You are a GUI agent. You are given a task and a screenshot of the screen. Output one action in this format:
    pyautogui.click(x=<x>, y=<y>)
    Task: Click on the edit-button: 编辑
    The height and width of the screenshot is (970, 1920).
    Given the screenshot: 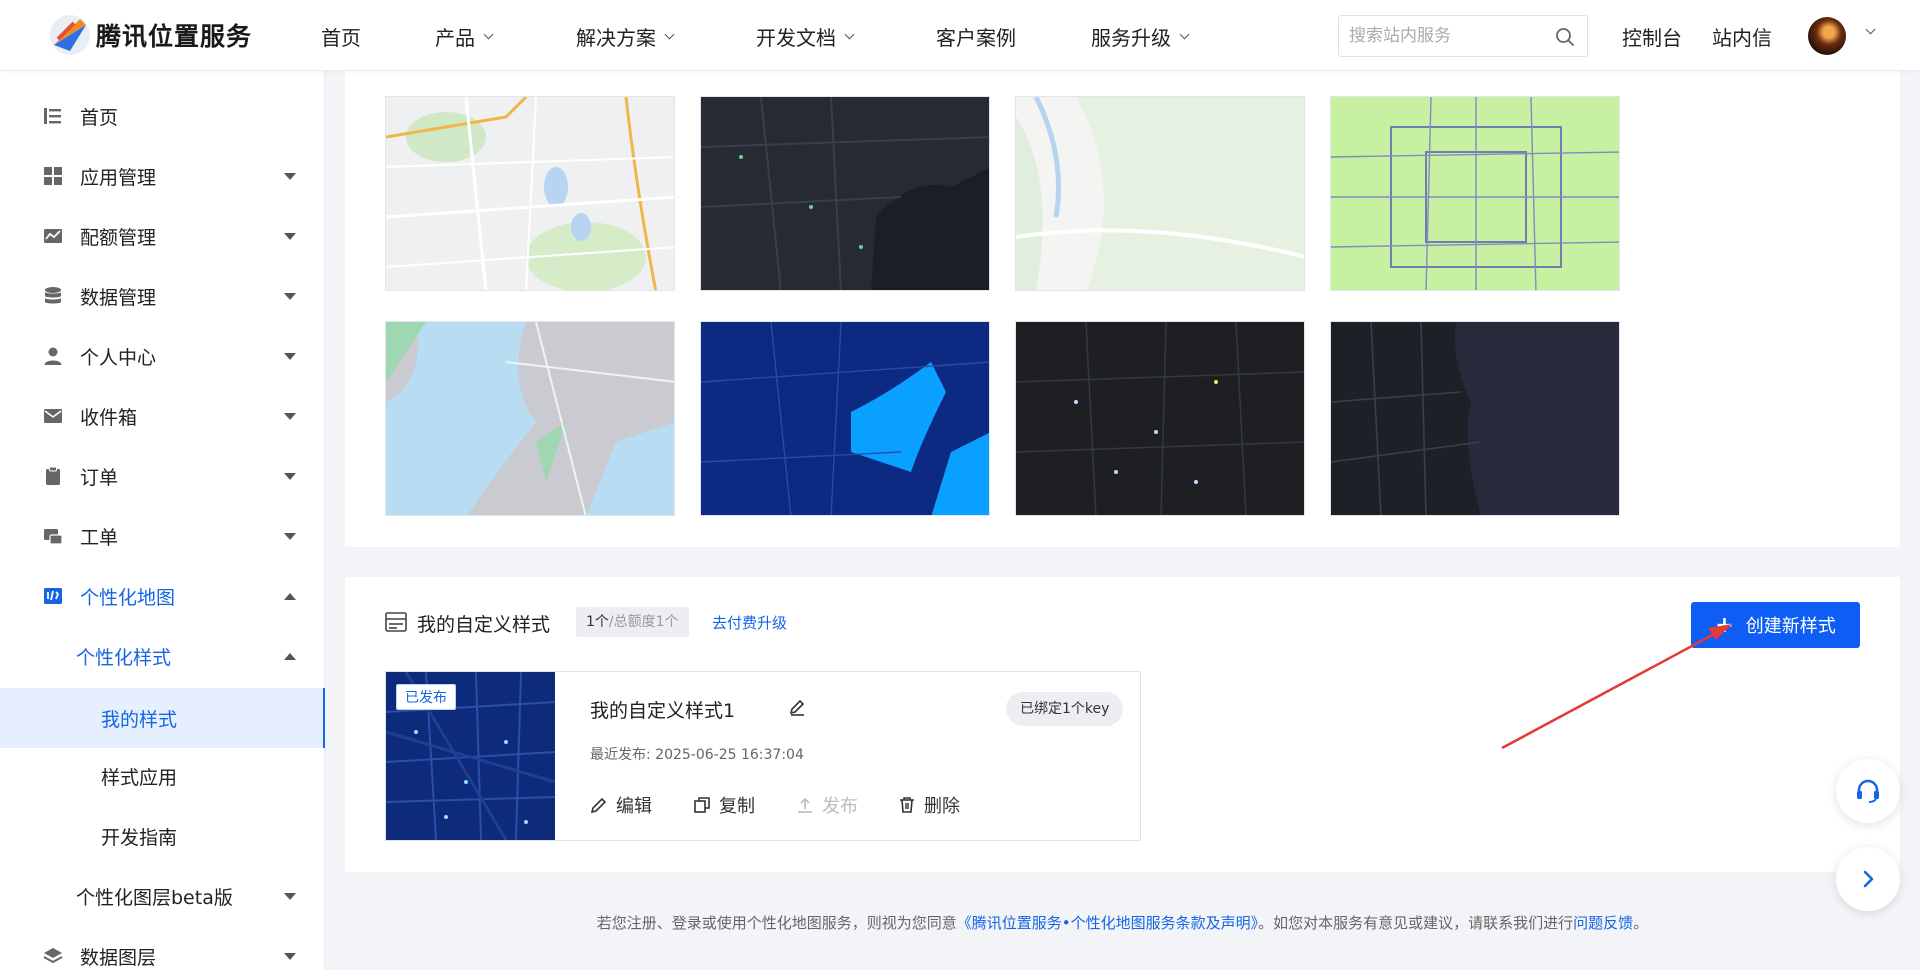 What is the action you would take?
    pyautogui.click(x=621, y=805)
    